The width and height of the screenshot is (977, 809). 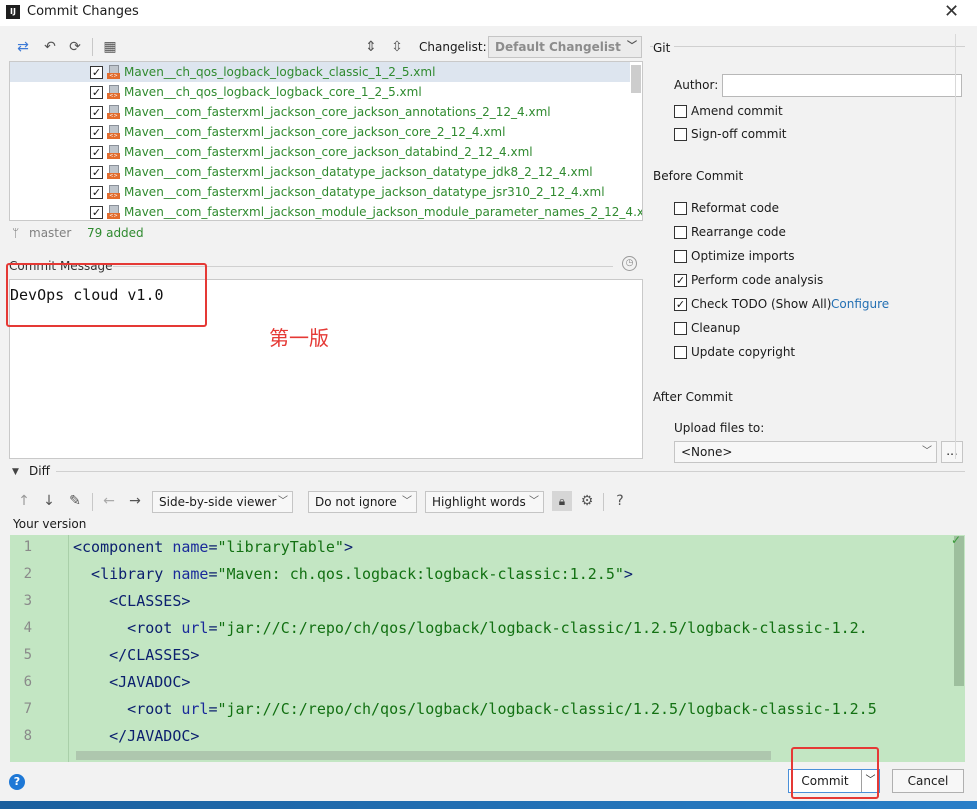 I want to click on code-token: name, so click(x=190, y=574).